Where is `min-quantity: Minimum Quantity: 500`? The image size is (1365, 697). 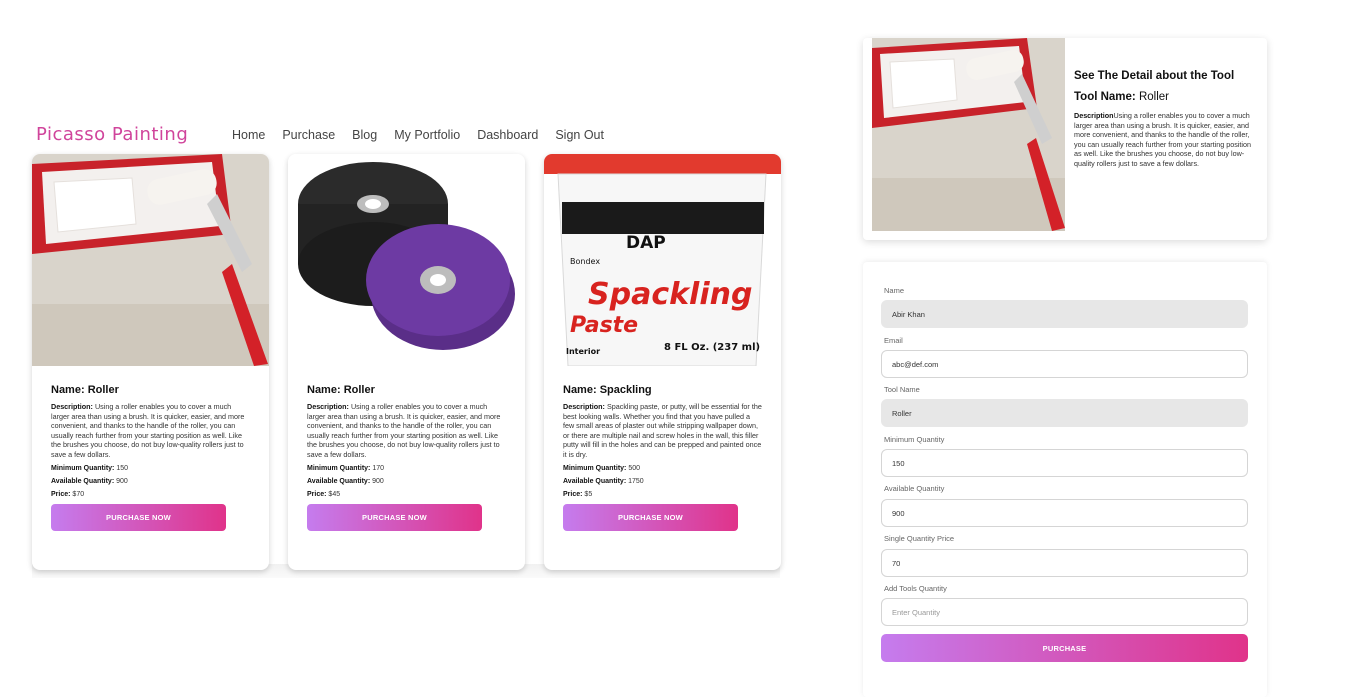 min-quantity: Minimum Quantity: 500 is located at coordinates (602, 468).